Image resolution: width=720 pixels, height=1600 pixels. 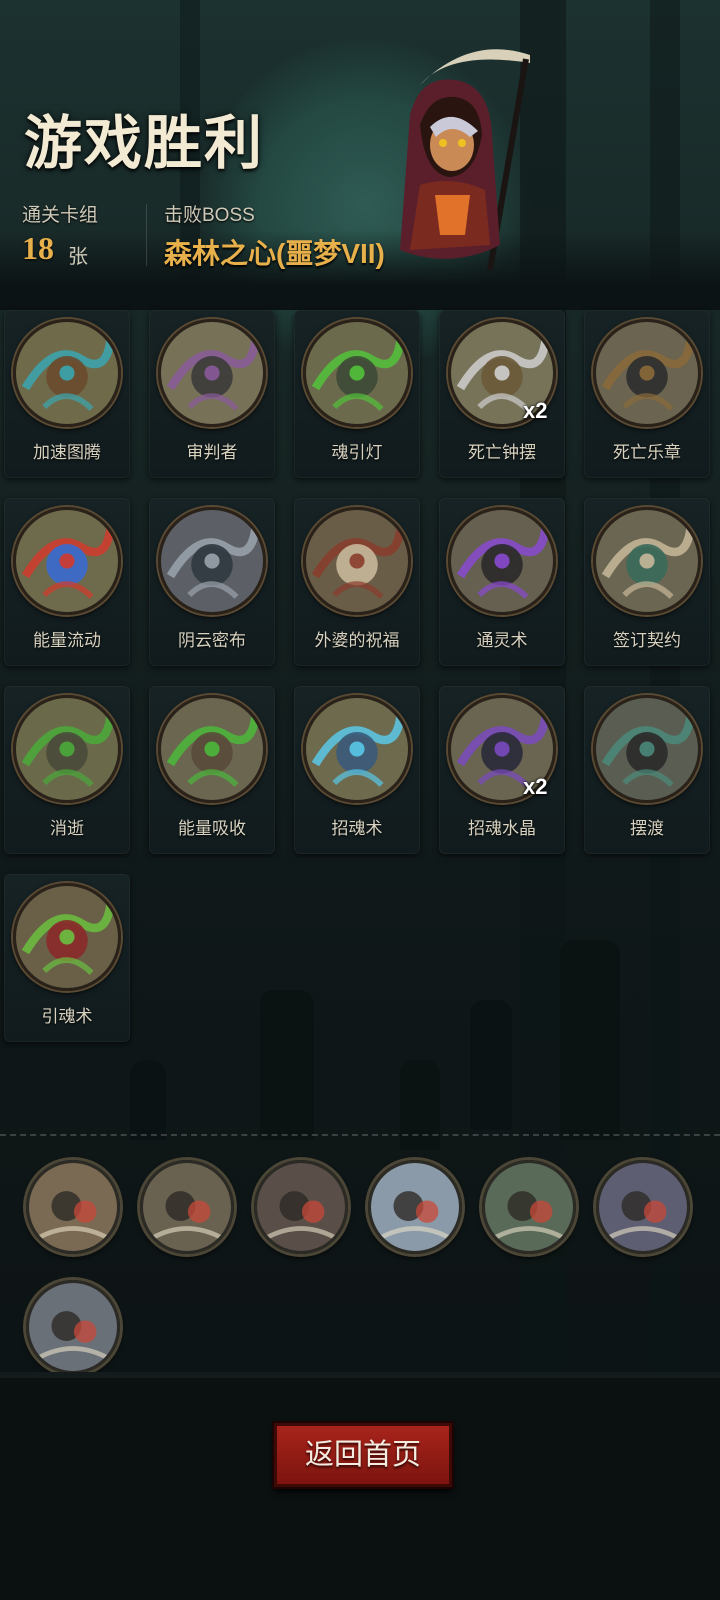 What do you see at coordinates (502, 561) in the screenshot?
I see `necromancy-icon` at bounding box center [502, 561].